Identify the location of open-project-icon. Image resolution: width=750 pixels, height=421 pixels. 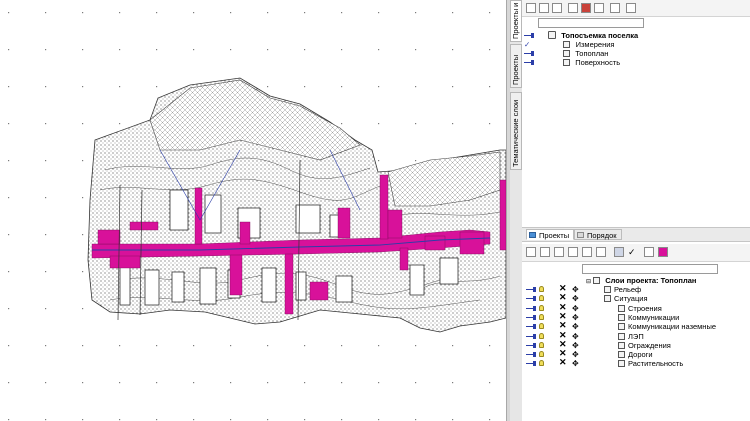
(586, 8).